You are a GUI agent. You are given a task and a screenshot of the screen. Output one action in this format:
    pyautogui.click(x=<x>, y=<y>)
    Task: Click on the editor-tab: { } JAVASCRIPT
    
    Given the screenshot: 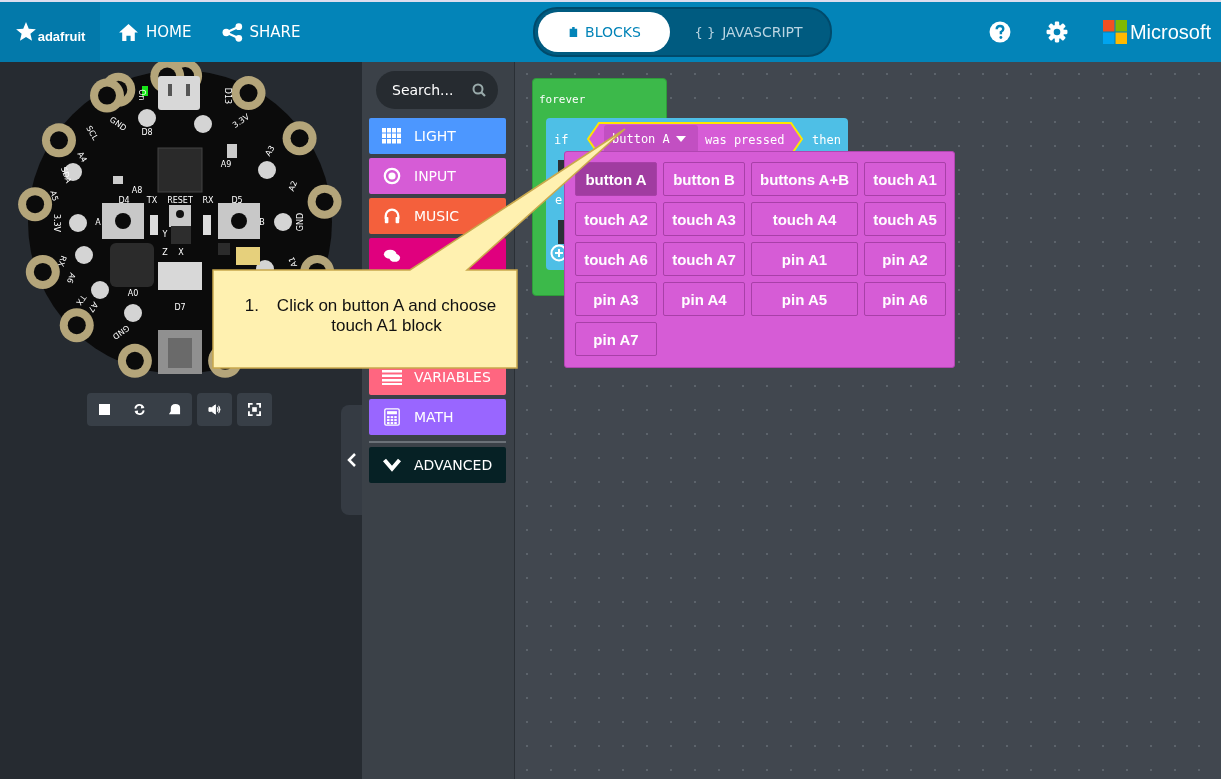 What is the action you would take?
    pyautogui.click(x=748, y=32)
    